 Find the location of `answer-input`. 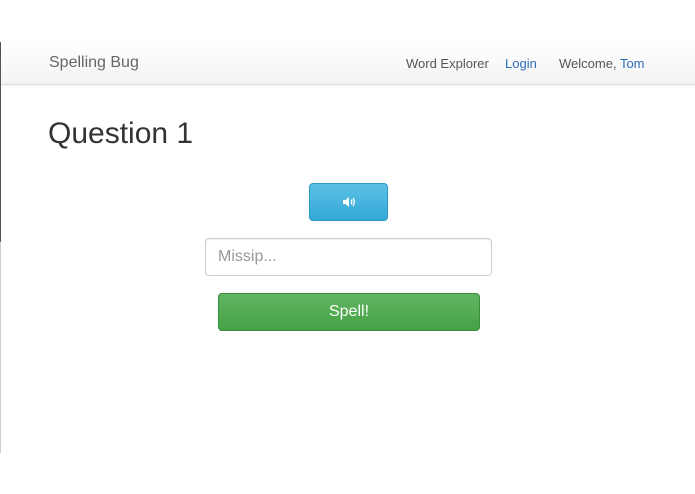

answer-input is located at coordinates (348, 257).